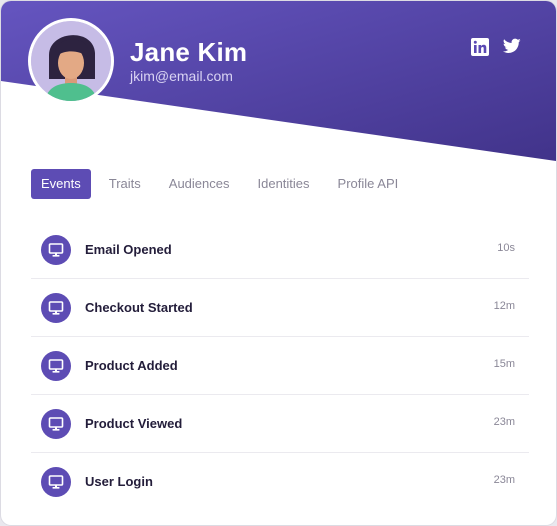 The height and width of the screenshot is (526, 557). What do you see at coordinates (280, 308) in the screenshot?
I see `event-row: Checkout Started 12m` at bounding box center [280, 308].